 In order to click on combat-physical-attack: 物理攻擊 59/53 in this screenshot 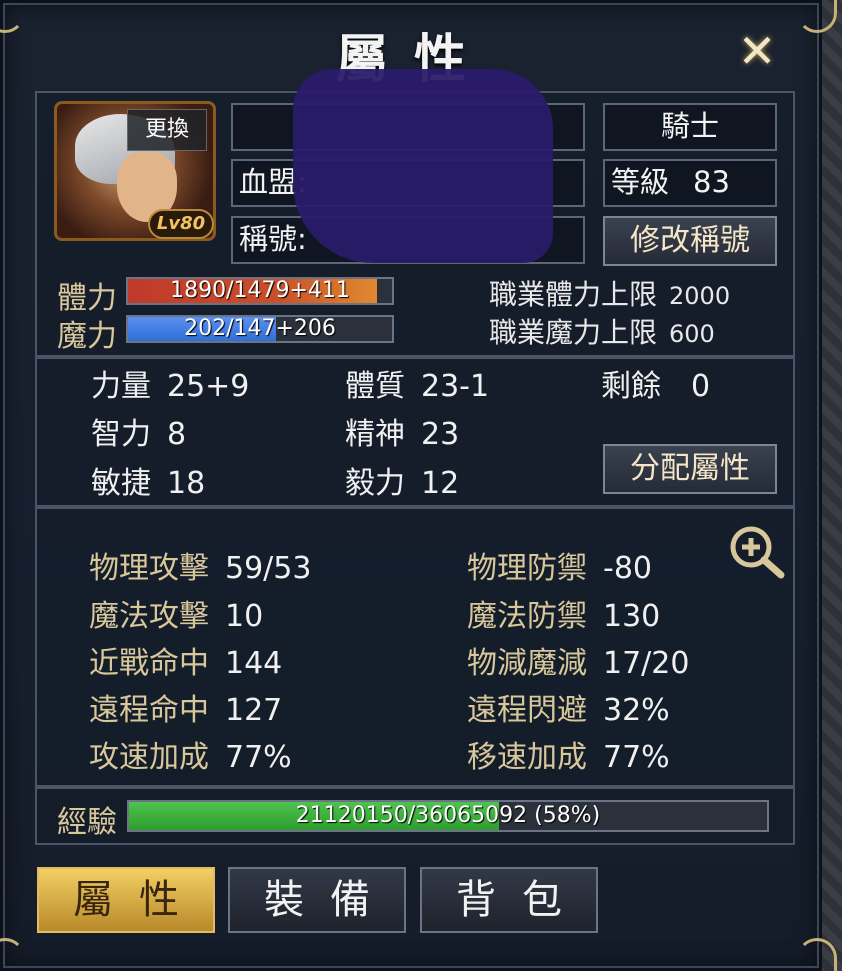, I will do `click(200, 565)`.